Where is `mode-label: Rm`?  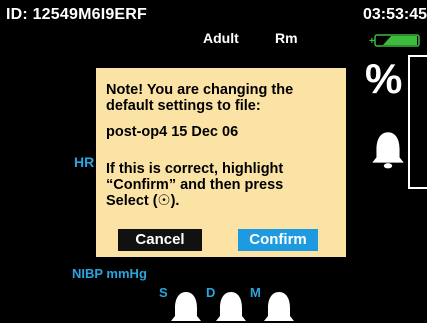
mode-label: Rm is located at coordinates (286, 38).